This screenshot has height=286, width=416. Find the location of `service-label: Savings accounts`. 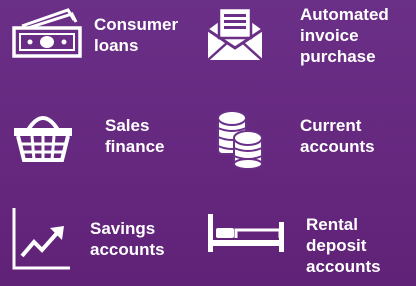

service-label: Savings accounts is located at coordinates (127, 239).